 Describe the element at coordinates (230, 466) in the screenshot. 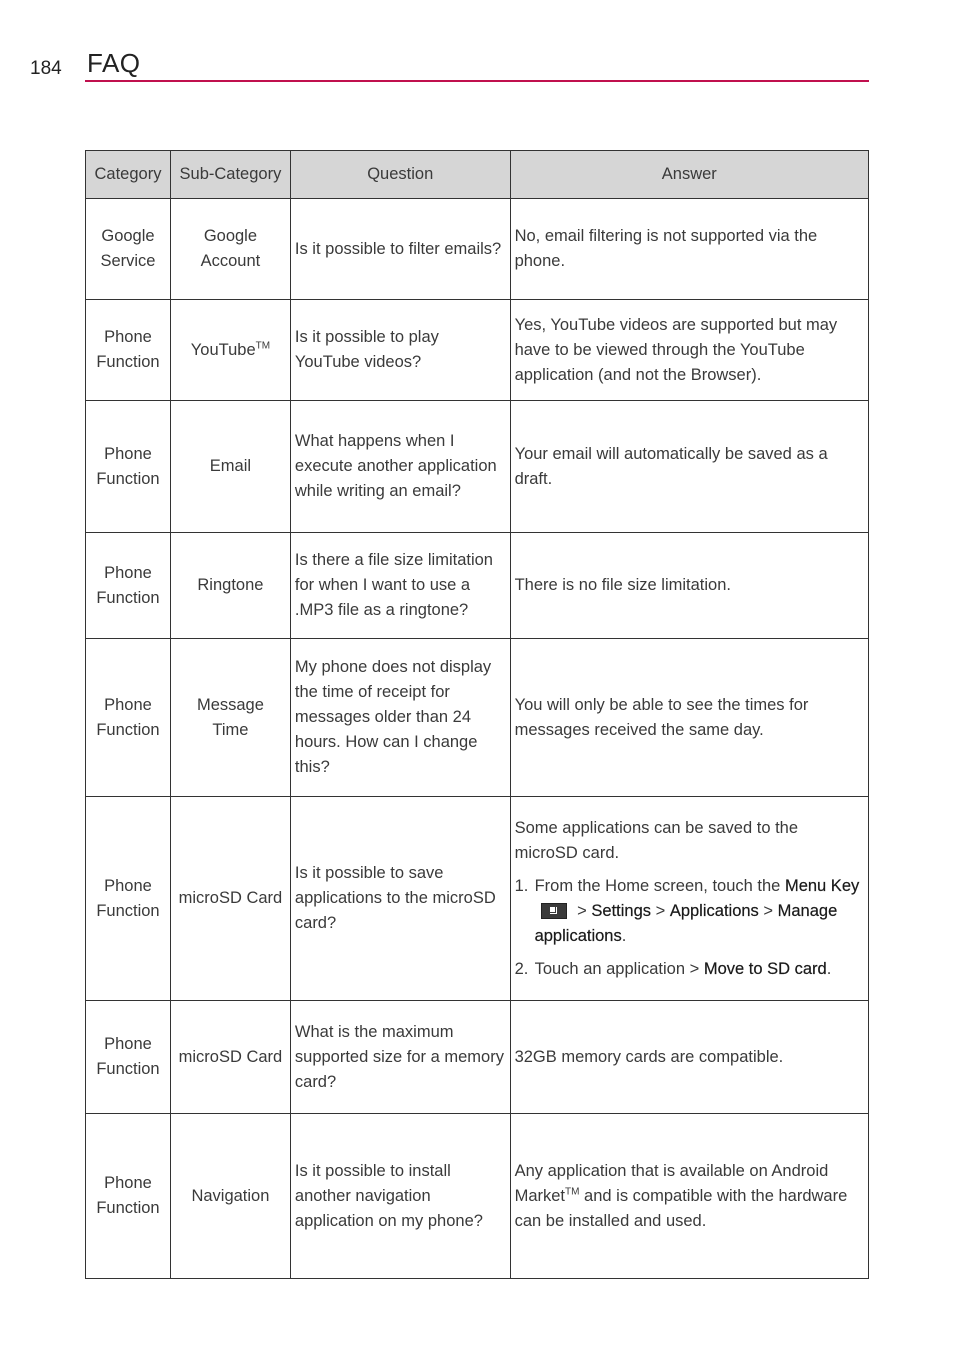

I see `subcategory-cell: Email` at that location.